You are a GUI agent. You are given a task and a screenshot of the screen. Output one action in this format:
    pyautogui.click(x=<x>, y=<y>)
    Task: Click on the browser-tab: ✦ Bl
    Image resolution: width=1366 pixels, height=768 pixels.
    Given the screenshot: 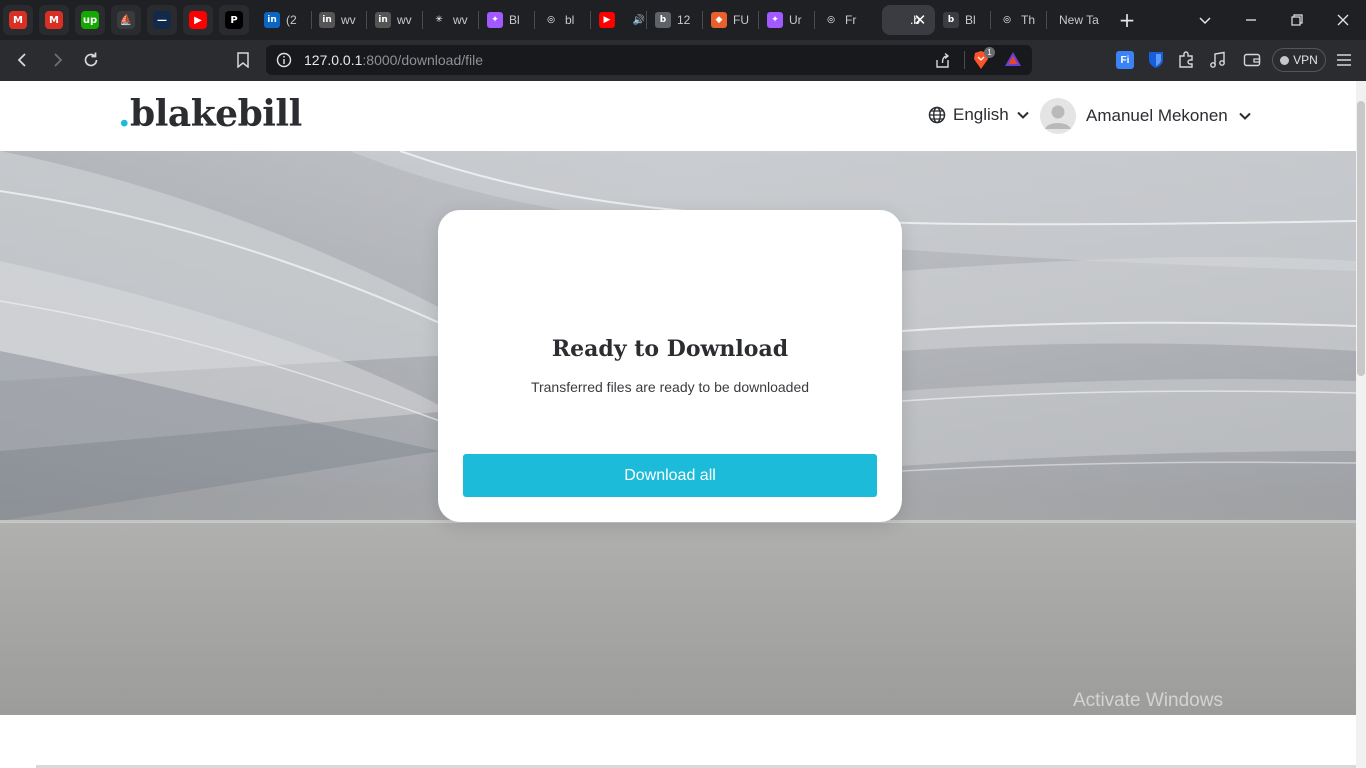 What is the action you would take?
    pyautogui.click(x=507, y=20)
    